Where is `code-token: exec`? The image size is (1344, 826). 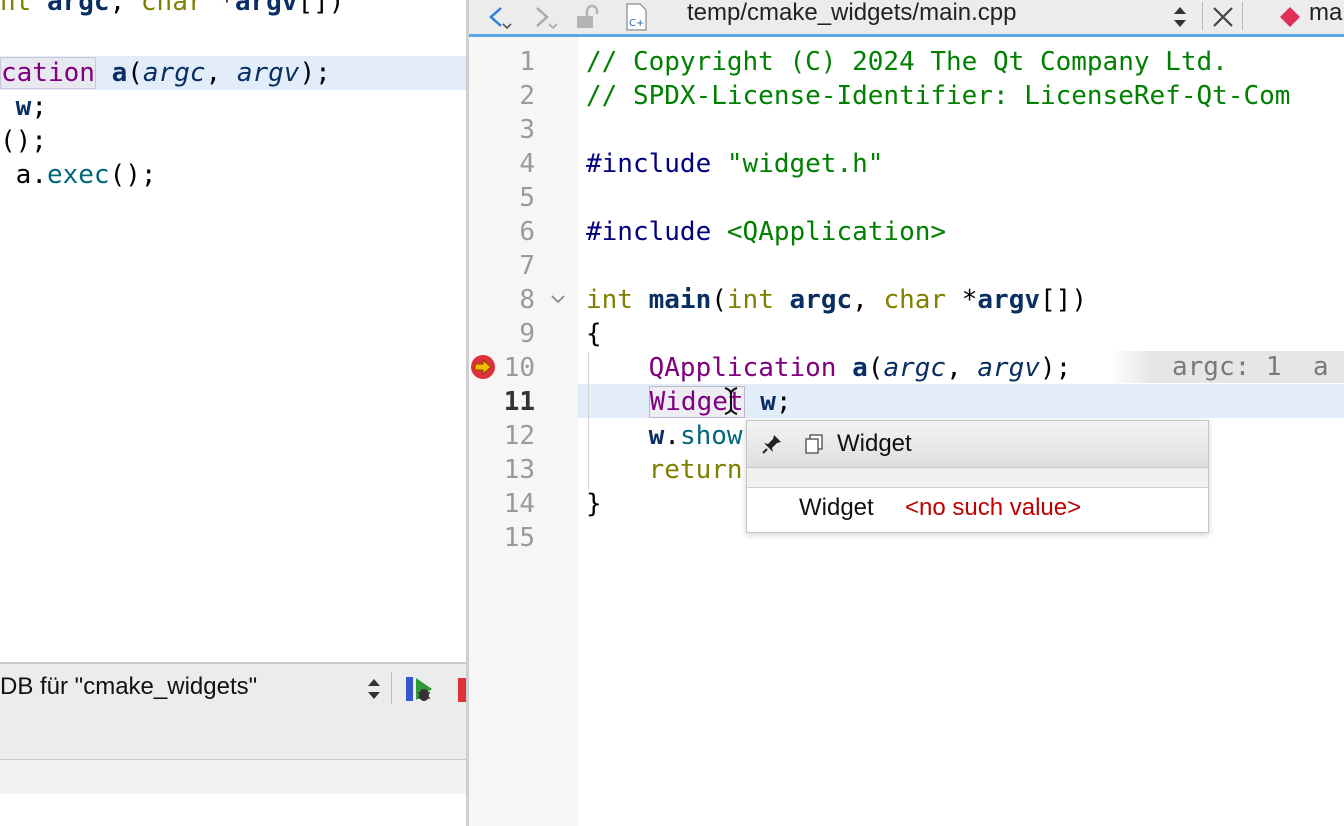 code-token: exec is located at coordinates (78, 175).